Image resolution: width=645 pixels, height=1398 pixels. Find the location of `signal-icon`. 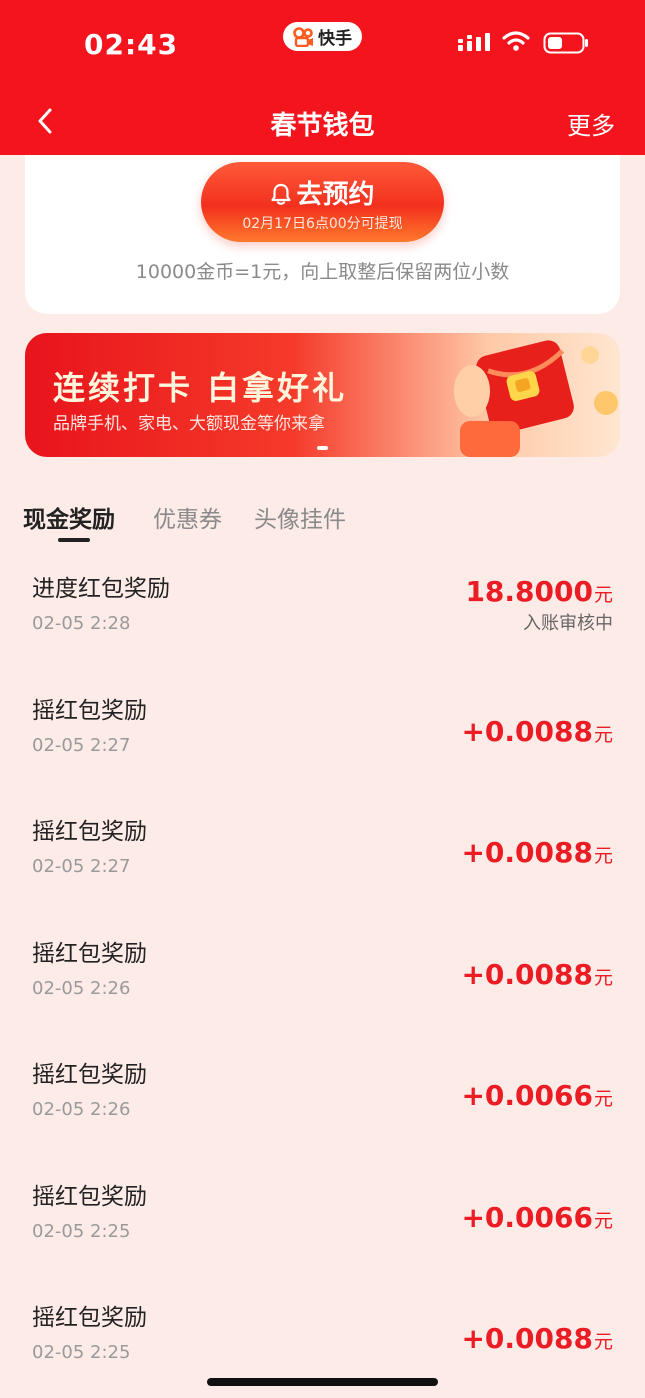

signal-icon is located at coordinates (474, 42).